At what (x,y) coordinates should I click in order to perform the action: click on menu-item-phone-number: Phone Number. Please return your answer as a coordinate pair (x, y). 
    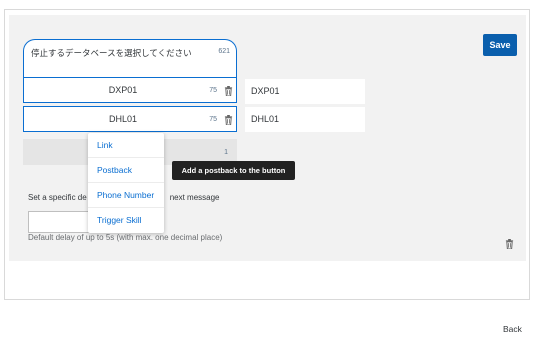
    Looking at the image, I should click on (126, 195).